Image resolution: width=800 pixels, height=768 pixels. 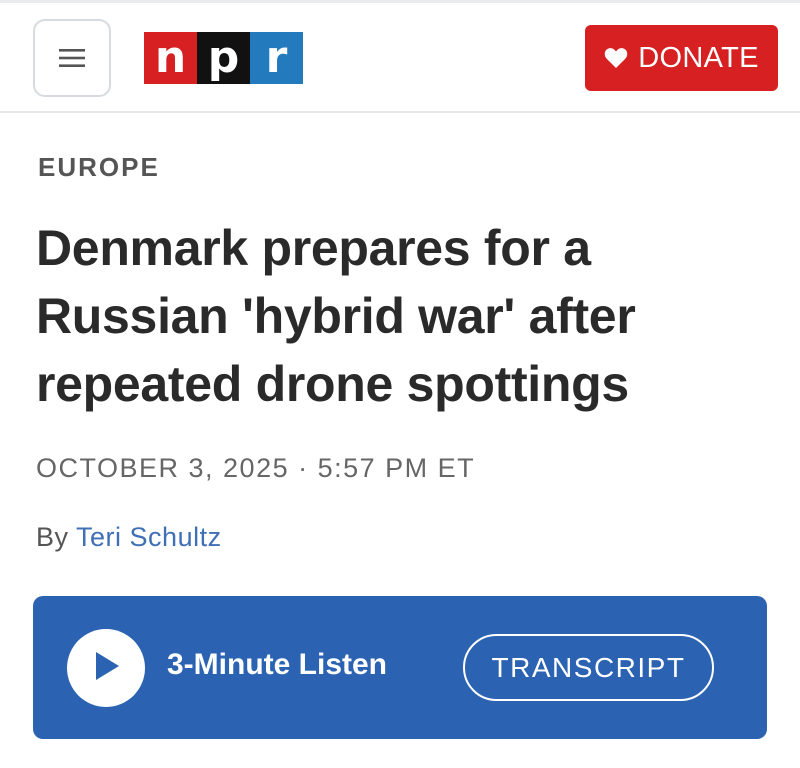 I want to click on logo-letter-n: n, so click(x=170, y=58).